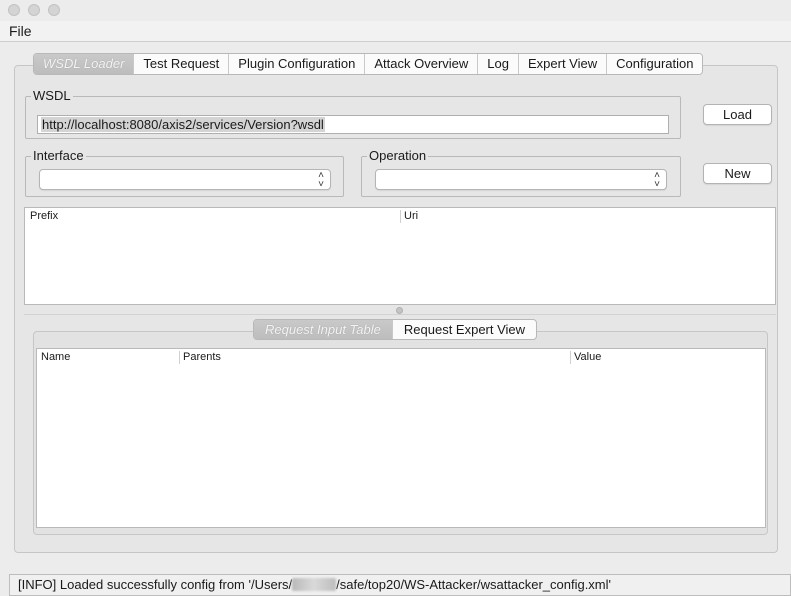 This screenshot has width=791, height=596. Describe the element at coordinates (497, 64) in the screenshot. I see `tab-log: Log` at that location.